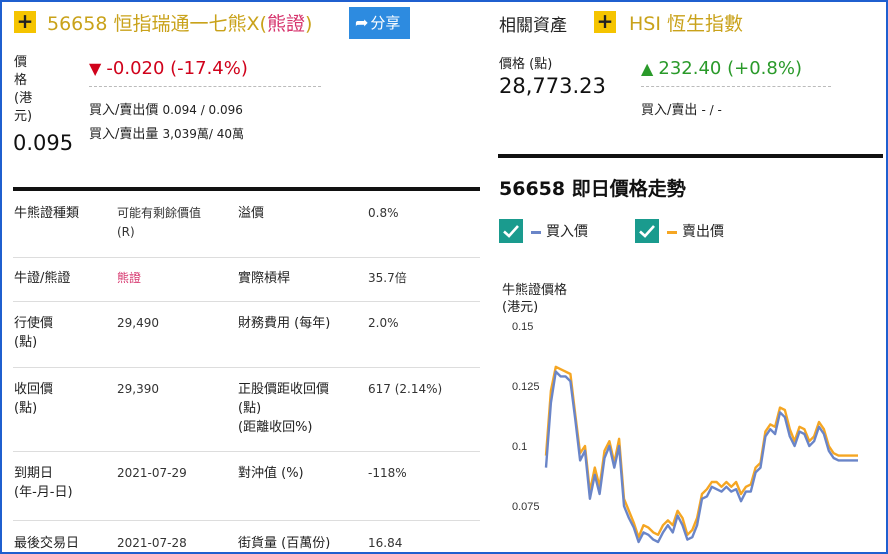 The height and width of the screenshot is (554, 888). Describe the element at coordinates (23, 116) in the screenshot. I see `price-label-line: 元)` at that location.